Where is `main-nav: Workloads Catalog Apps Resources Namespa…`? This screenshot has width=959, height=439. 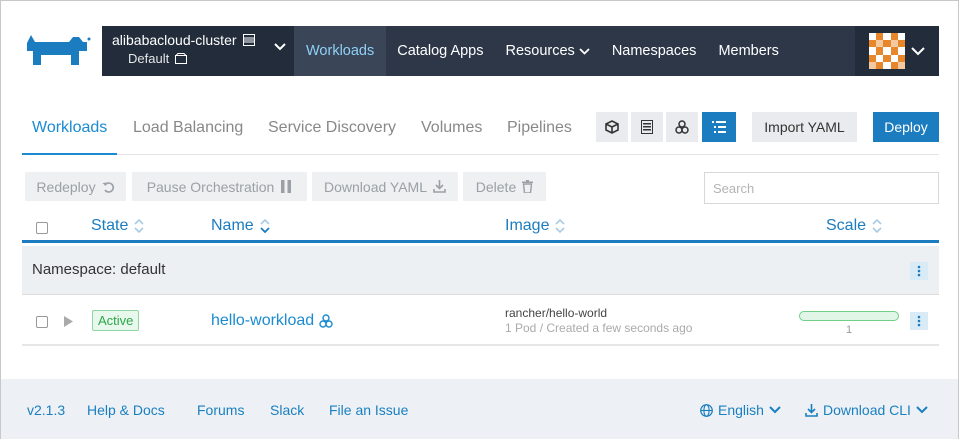
main-nav: Workloads Catalog Apps Resources Namespa… is located at coordinates (542, 51).